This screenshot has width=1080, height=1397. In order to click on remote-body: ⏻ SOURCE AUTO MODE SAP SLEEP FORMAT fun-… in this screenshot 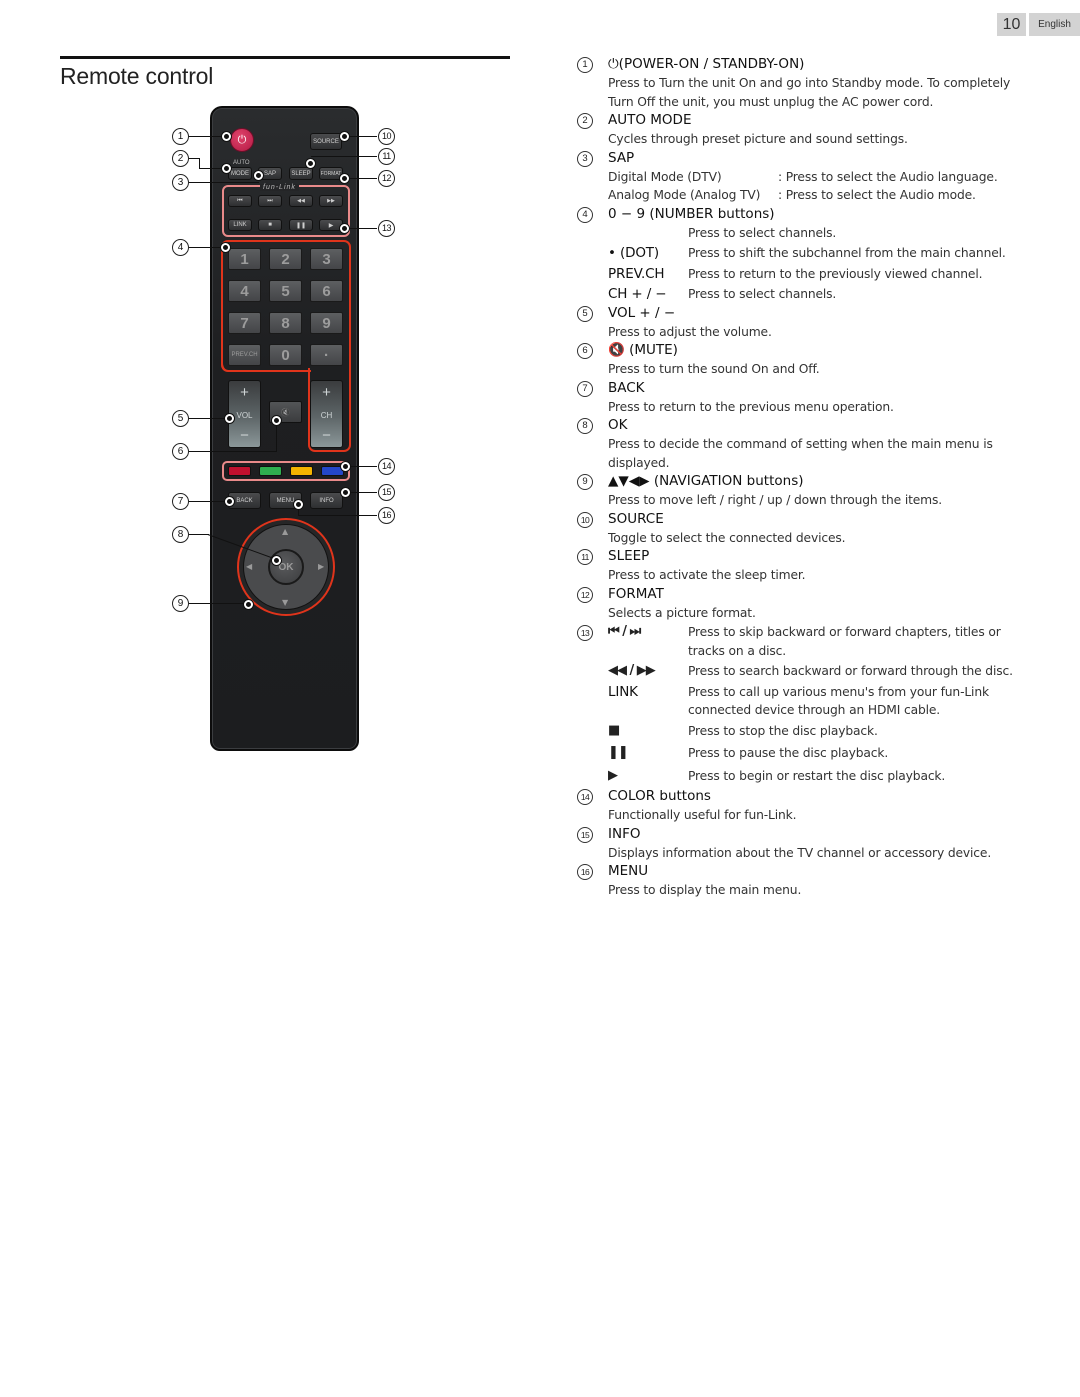, I will do `click(284, 428)`.